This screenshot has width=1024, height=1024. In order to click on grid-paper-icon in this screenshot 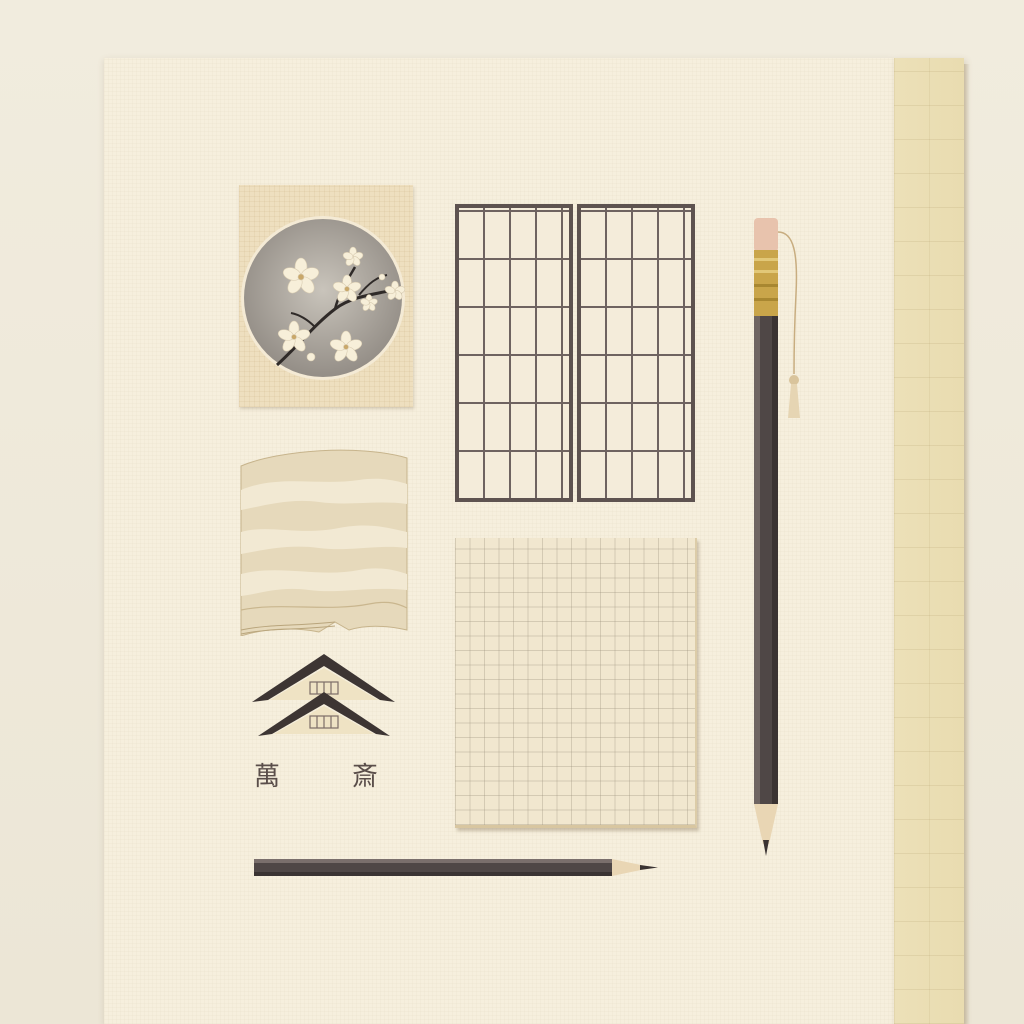, I will do `click(576, 683)`.